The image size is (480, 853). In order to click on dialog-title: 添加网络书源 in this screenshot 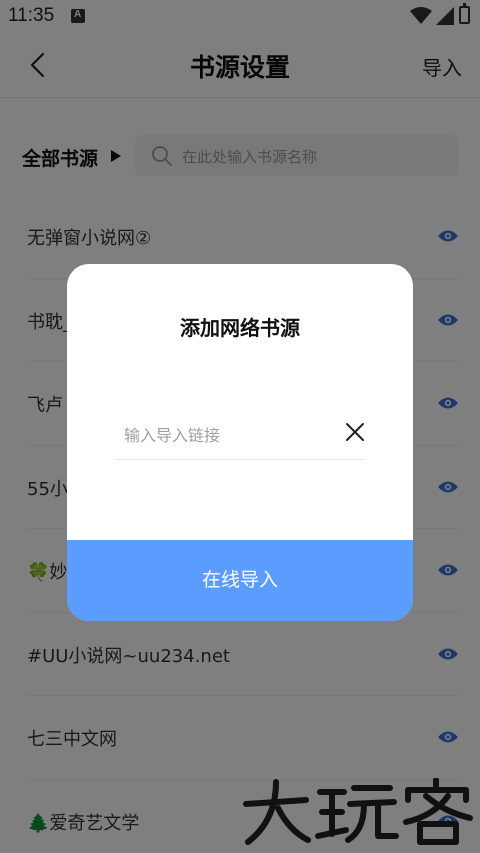, I will do `click(240, 328)`.